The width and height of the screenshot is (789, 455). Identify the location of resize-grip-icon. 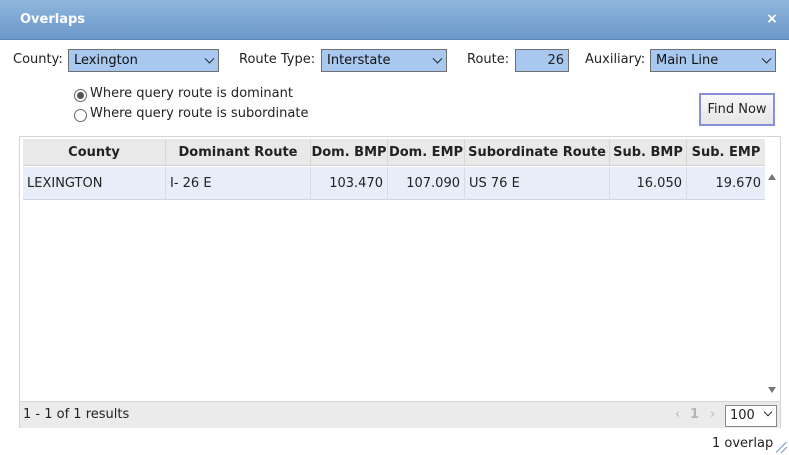
(781, 447).